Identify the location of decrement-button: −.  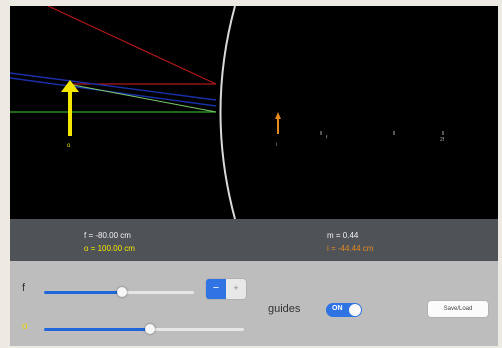
(216, 289).